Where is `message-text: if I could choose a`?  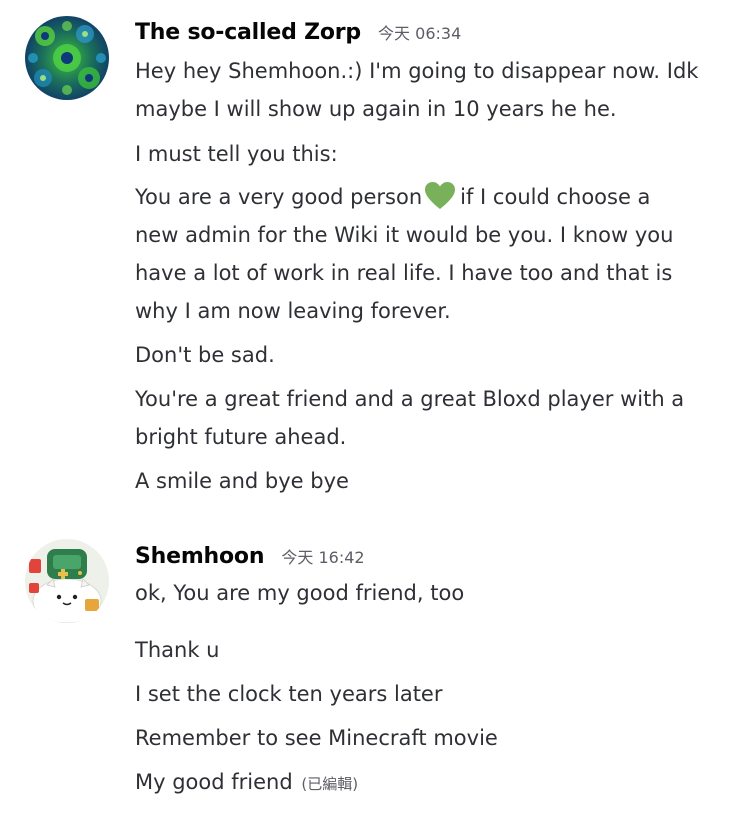
message-text: if I could choose a is located at coordinates (555, 197).